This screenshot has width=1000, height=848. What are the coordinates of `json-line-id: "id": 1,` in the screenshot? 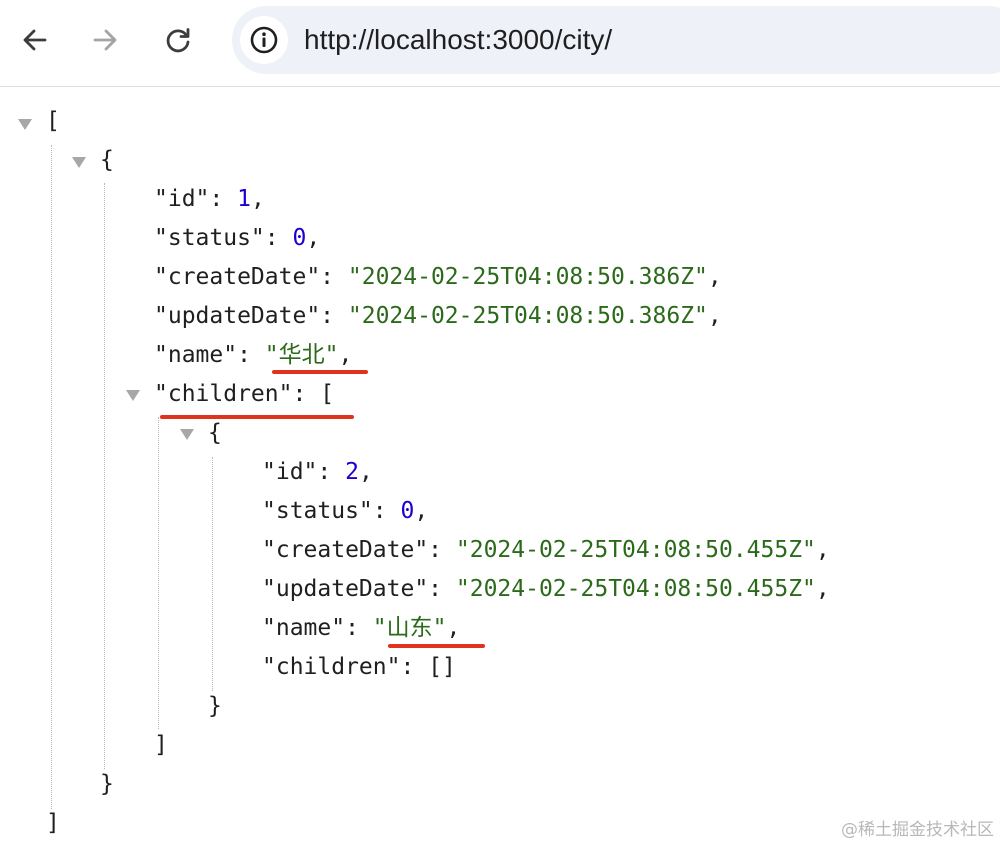 It's located at (209, 199).